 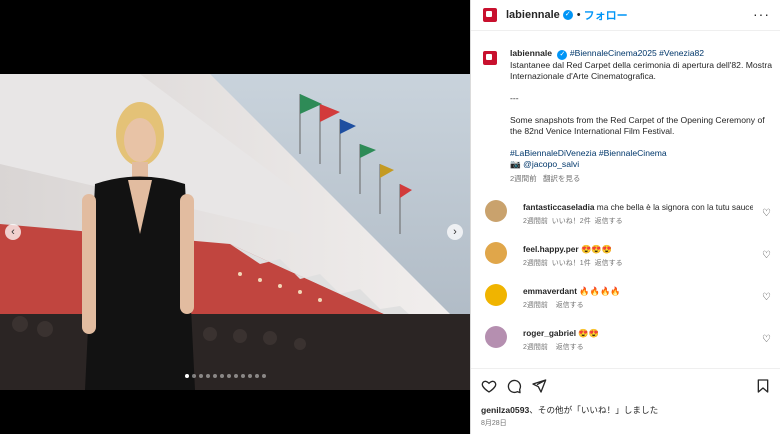 What do you see at coordinates (490, 58) in the screenshot?
I see `caption-avatar` at bounding box center [490, 58].